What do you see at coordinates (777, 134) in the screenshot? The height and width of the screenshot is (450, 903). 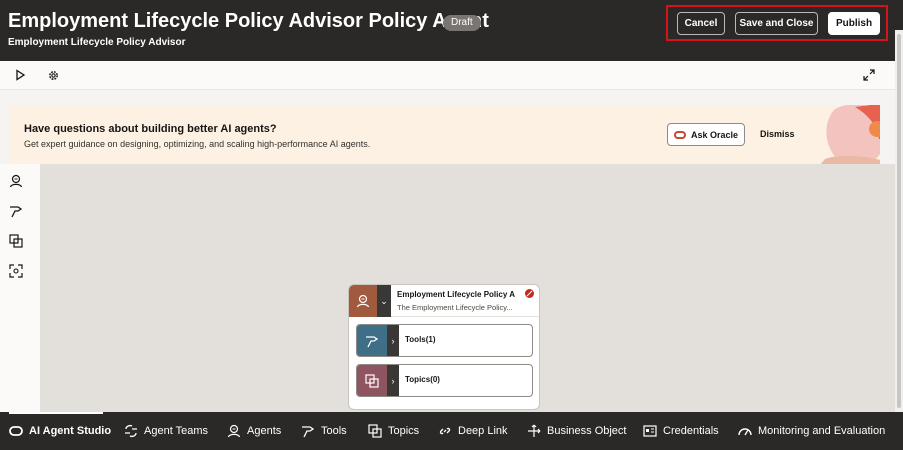 I see `dismiss-button: Dismiss` at bounding box center [777, 134].